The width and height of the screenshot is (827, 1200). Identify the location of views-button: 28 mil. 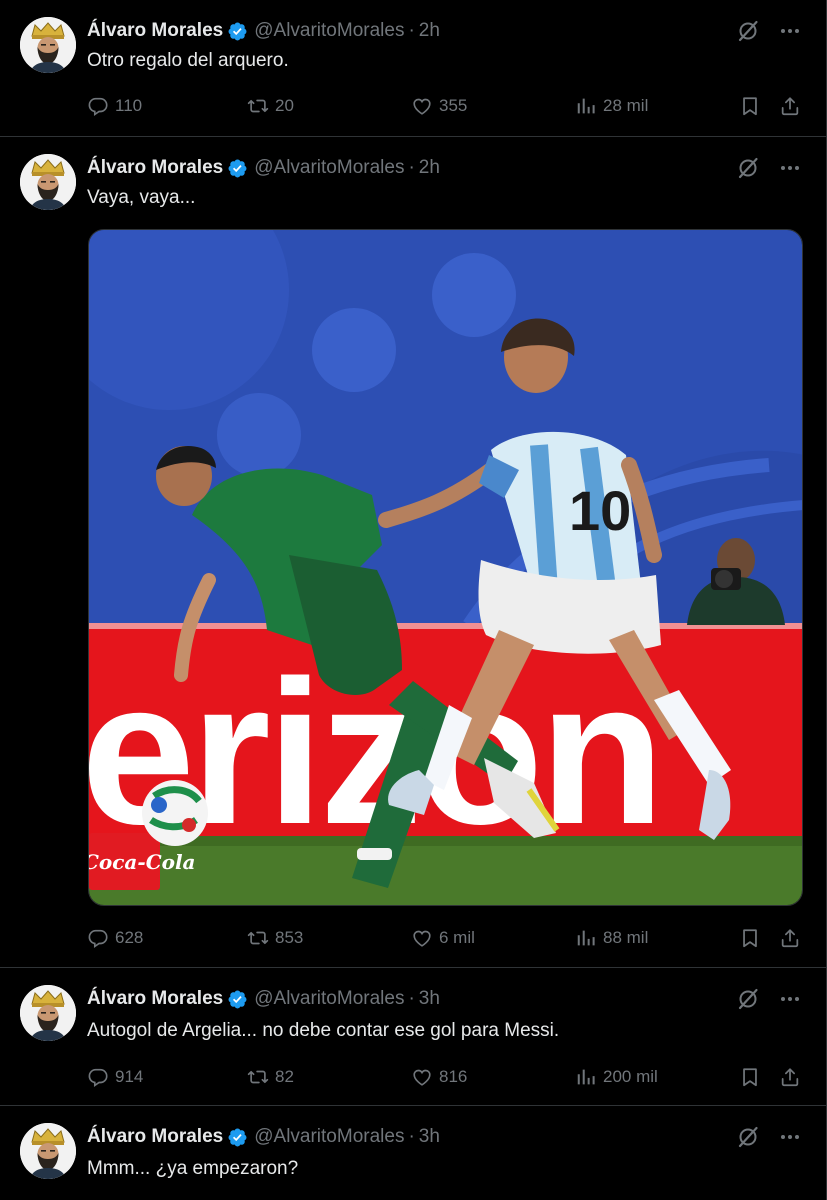
(611, 106).